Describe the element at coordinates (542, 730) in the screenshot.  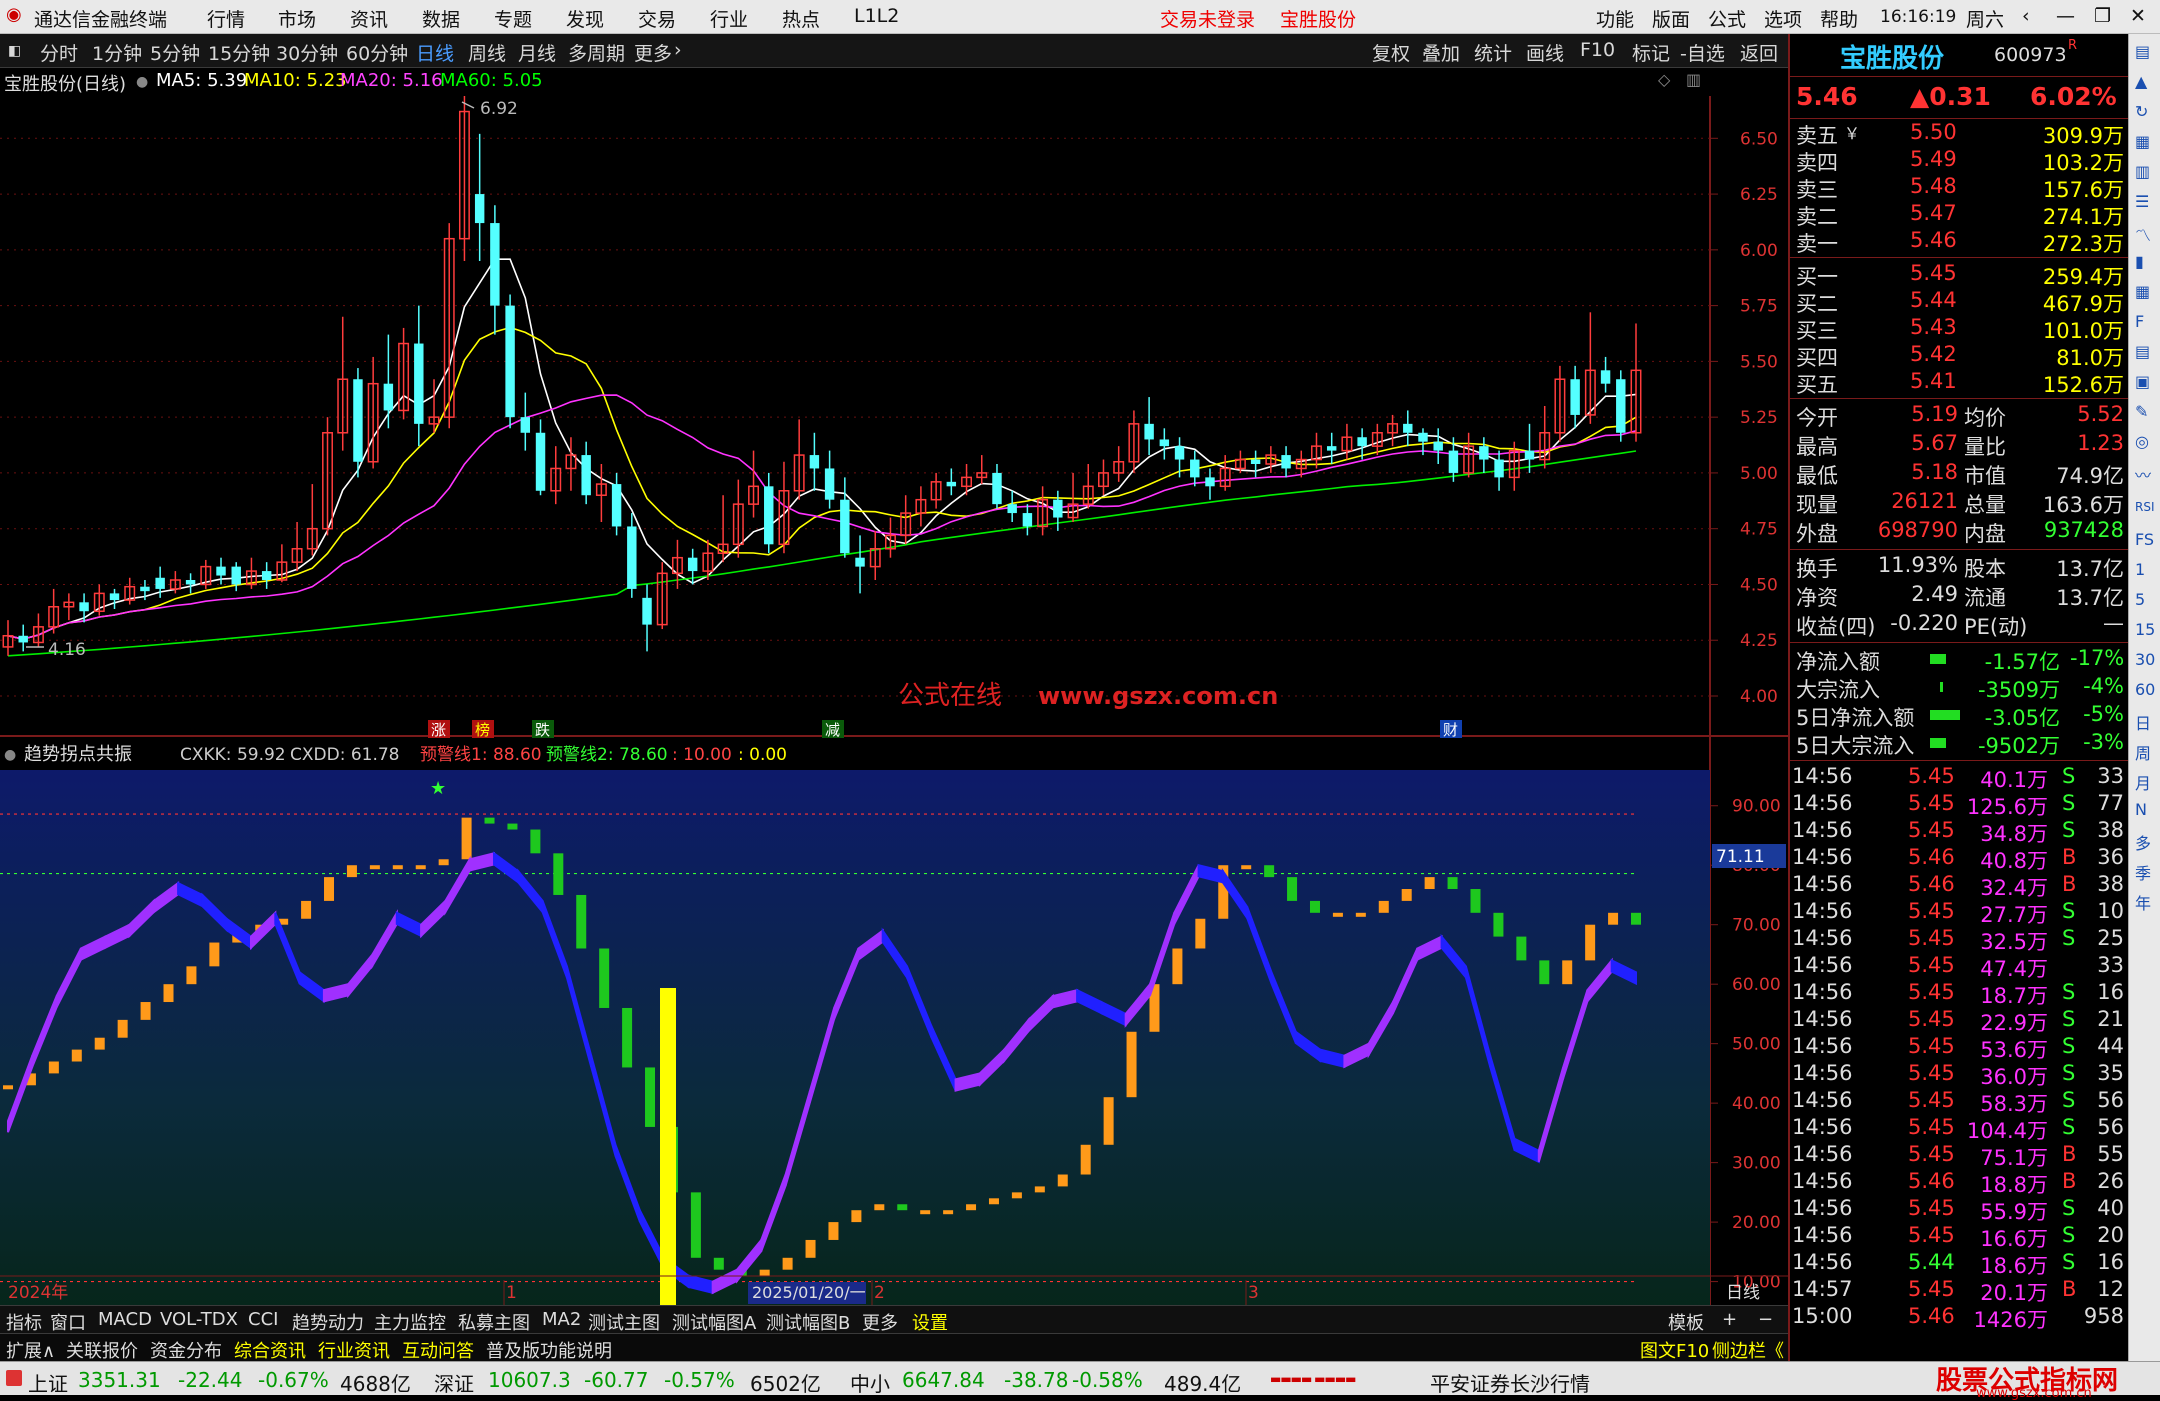
I see `marker-die: 跌` at that location.